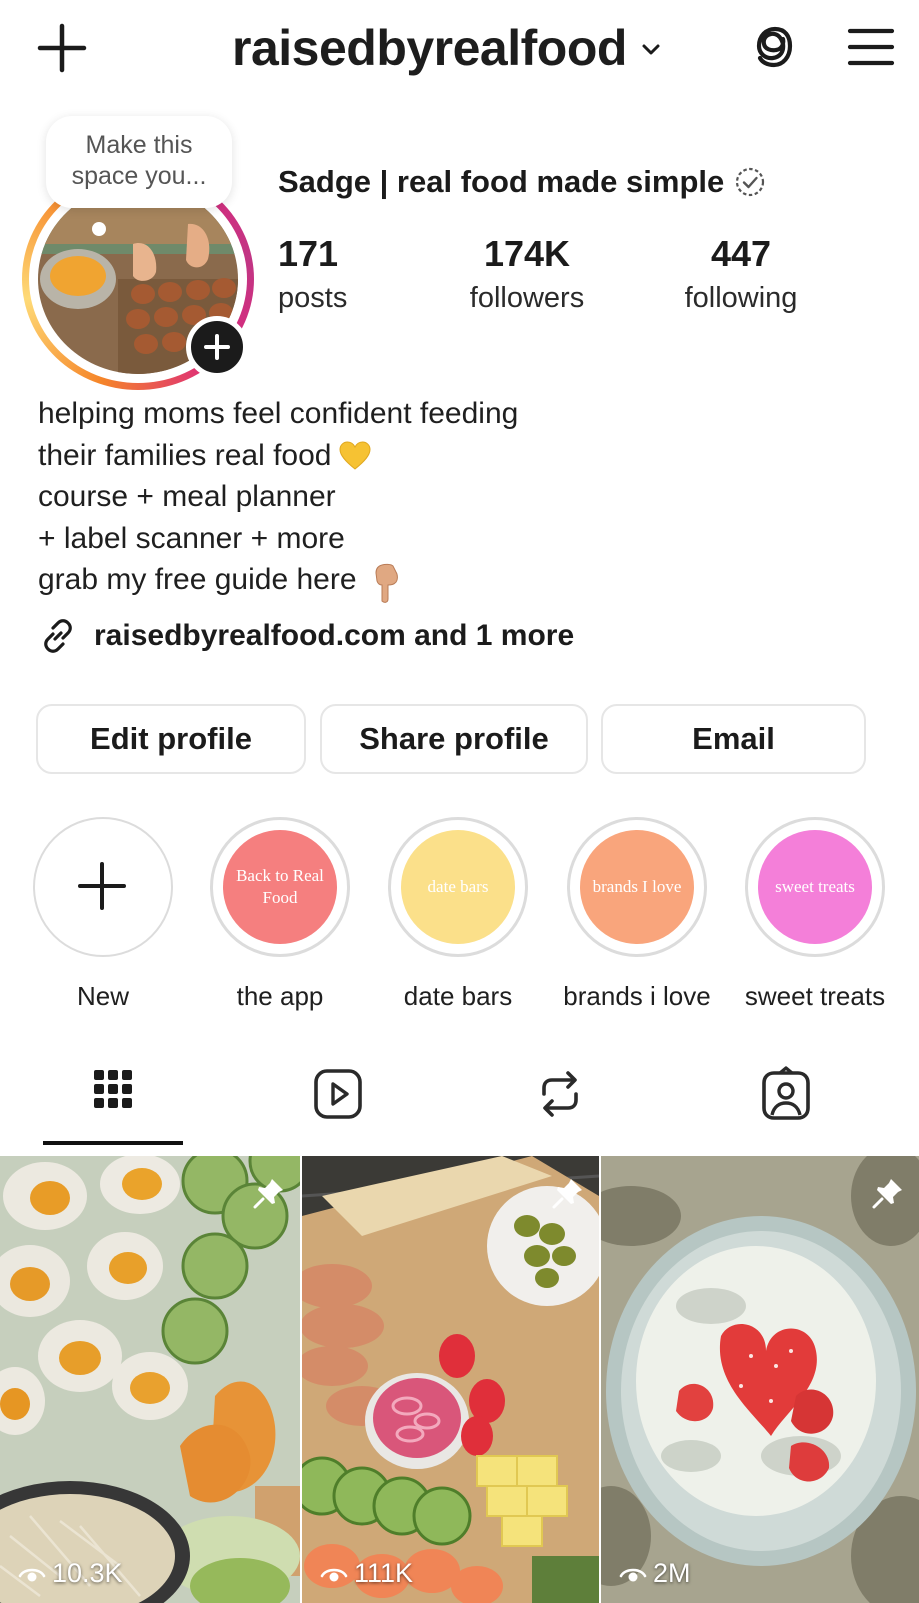 Image resolution: width=919 pixels, height=1603 pixels. I want to click on display-name: Sadge | real food made simple, so click(522, 182).